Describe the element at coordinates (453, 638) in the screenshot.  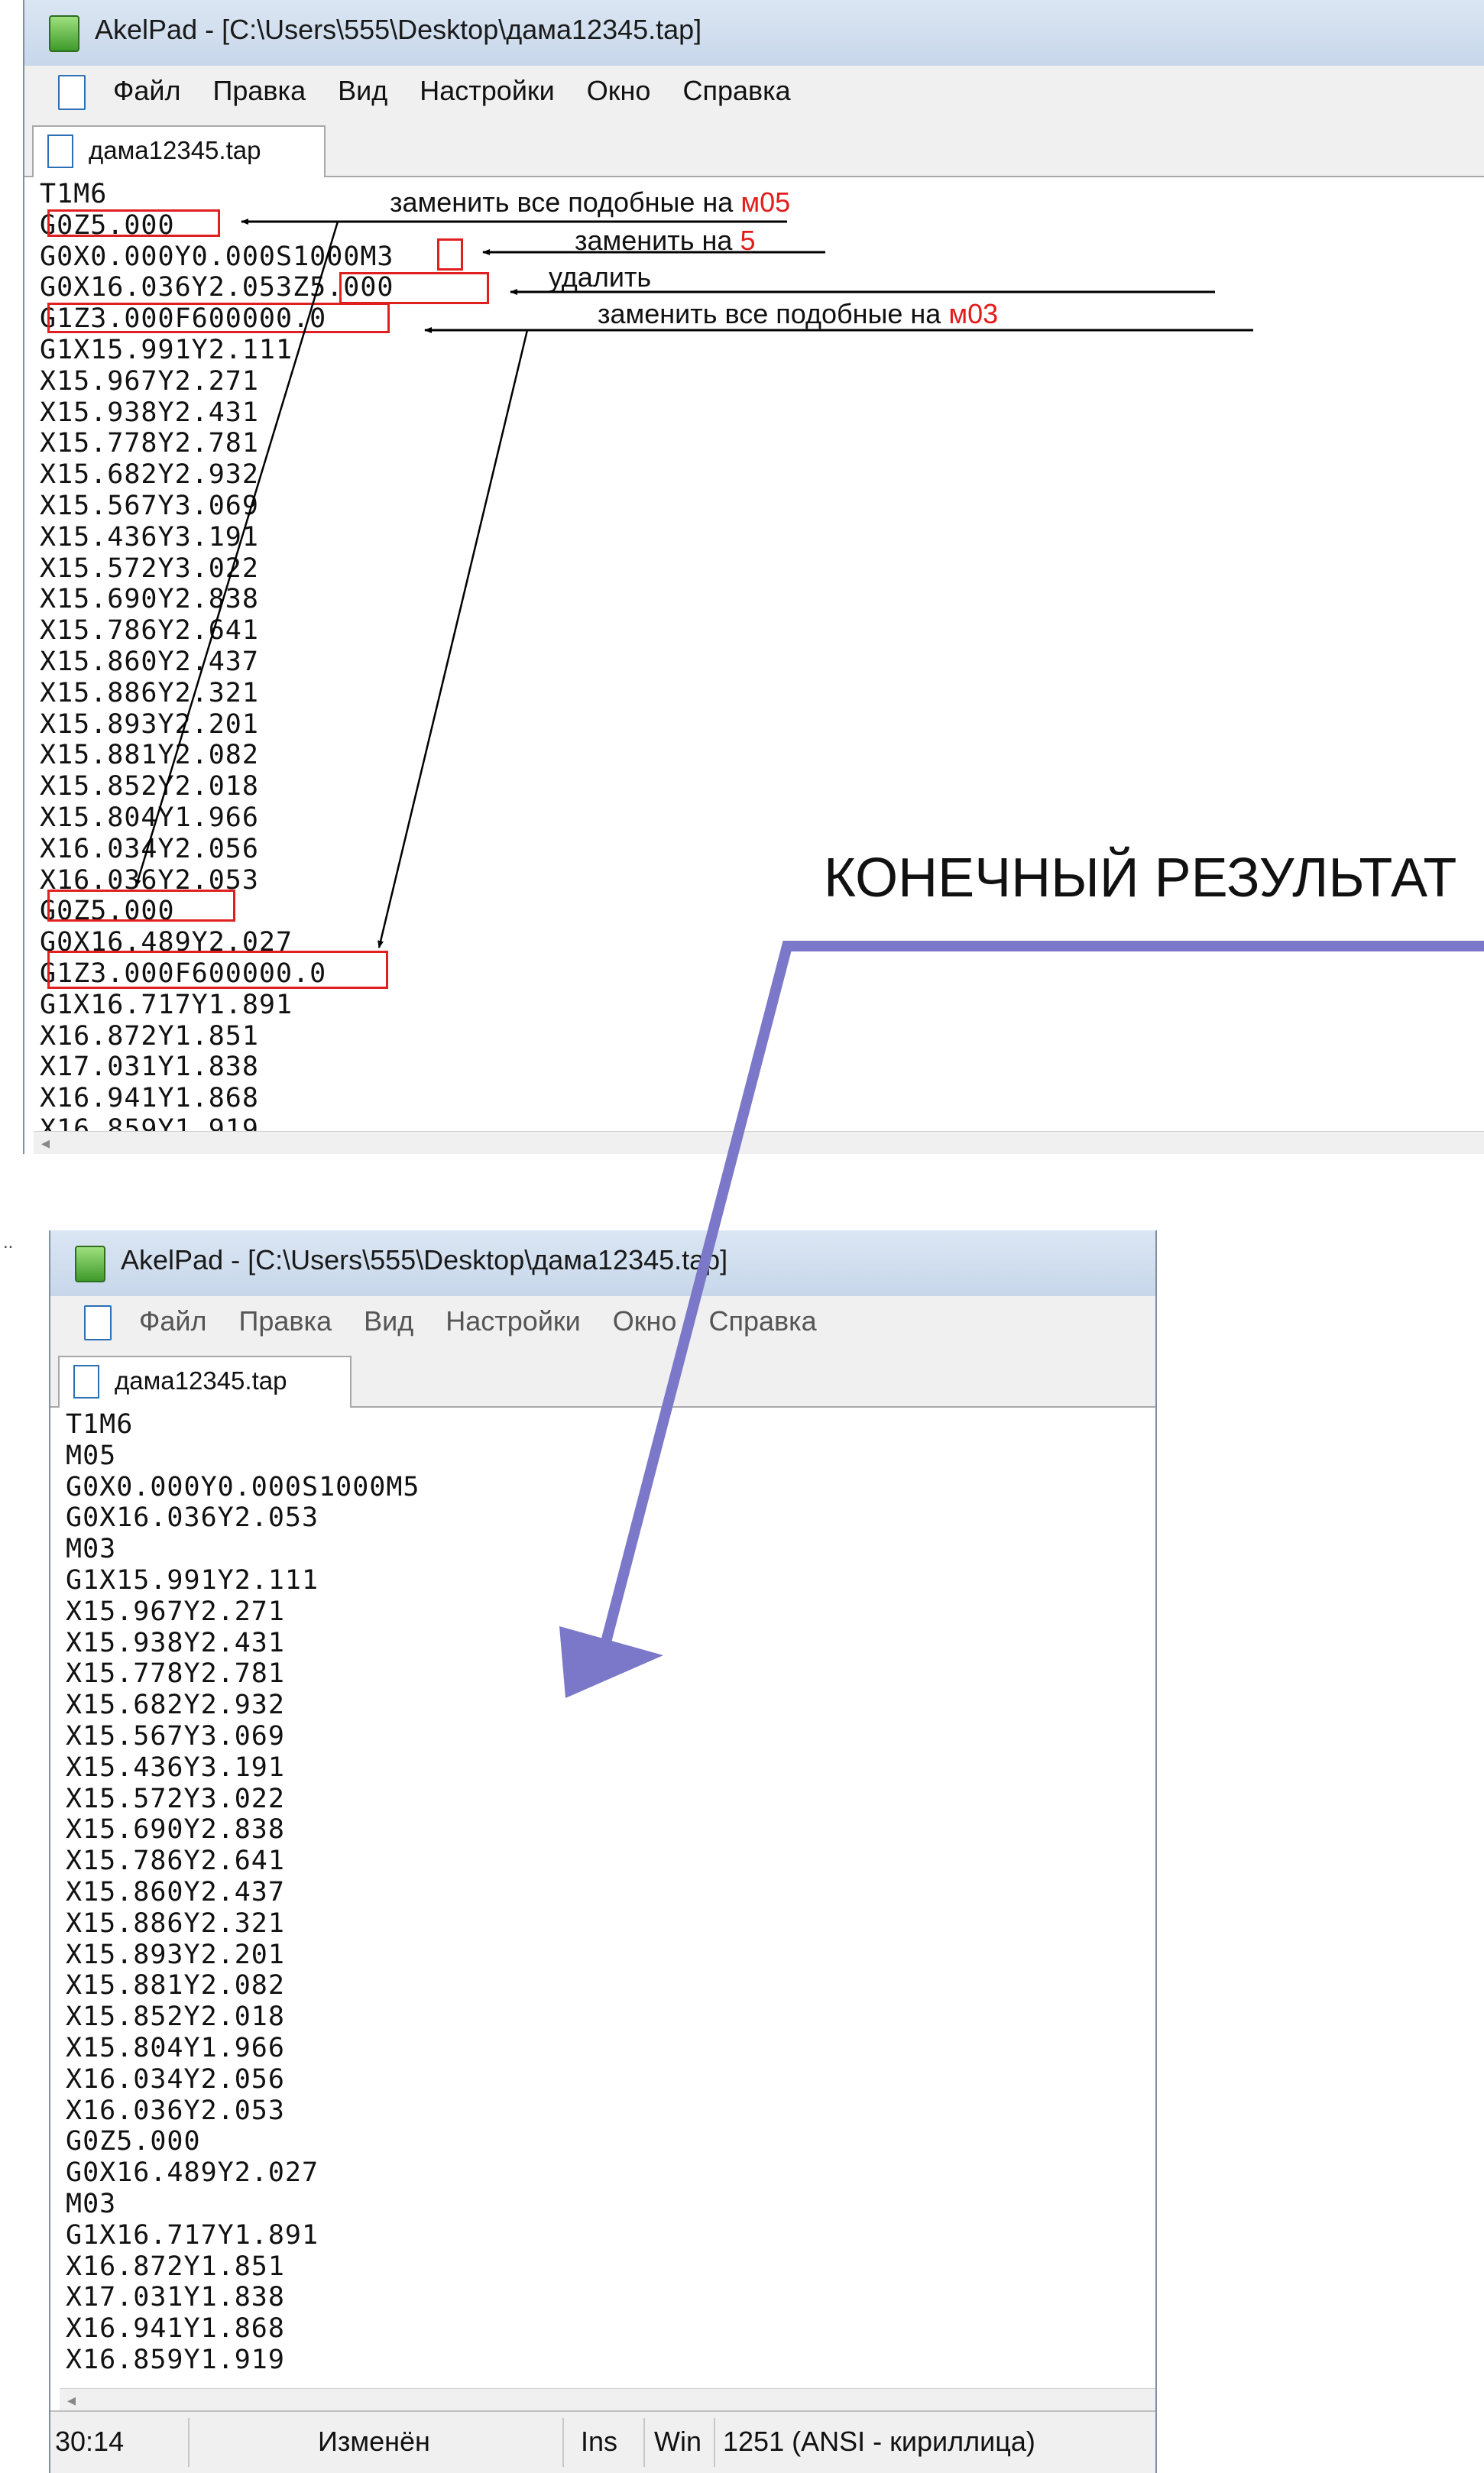
I see `arrow-g1z3-down` at that location.